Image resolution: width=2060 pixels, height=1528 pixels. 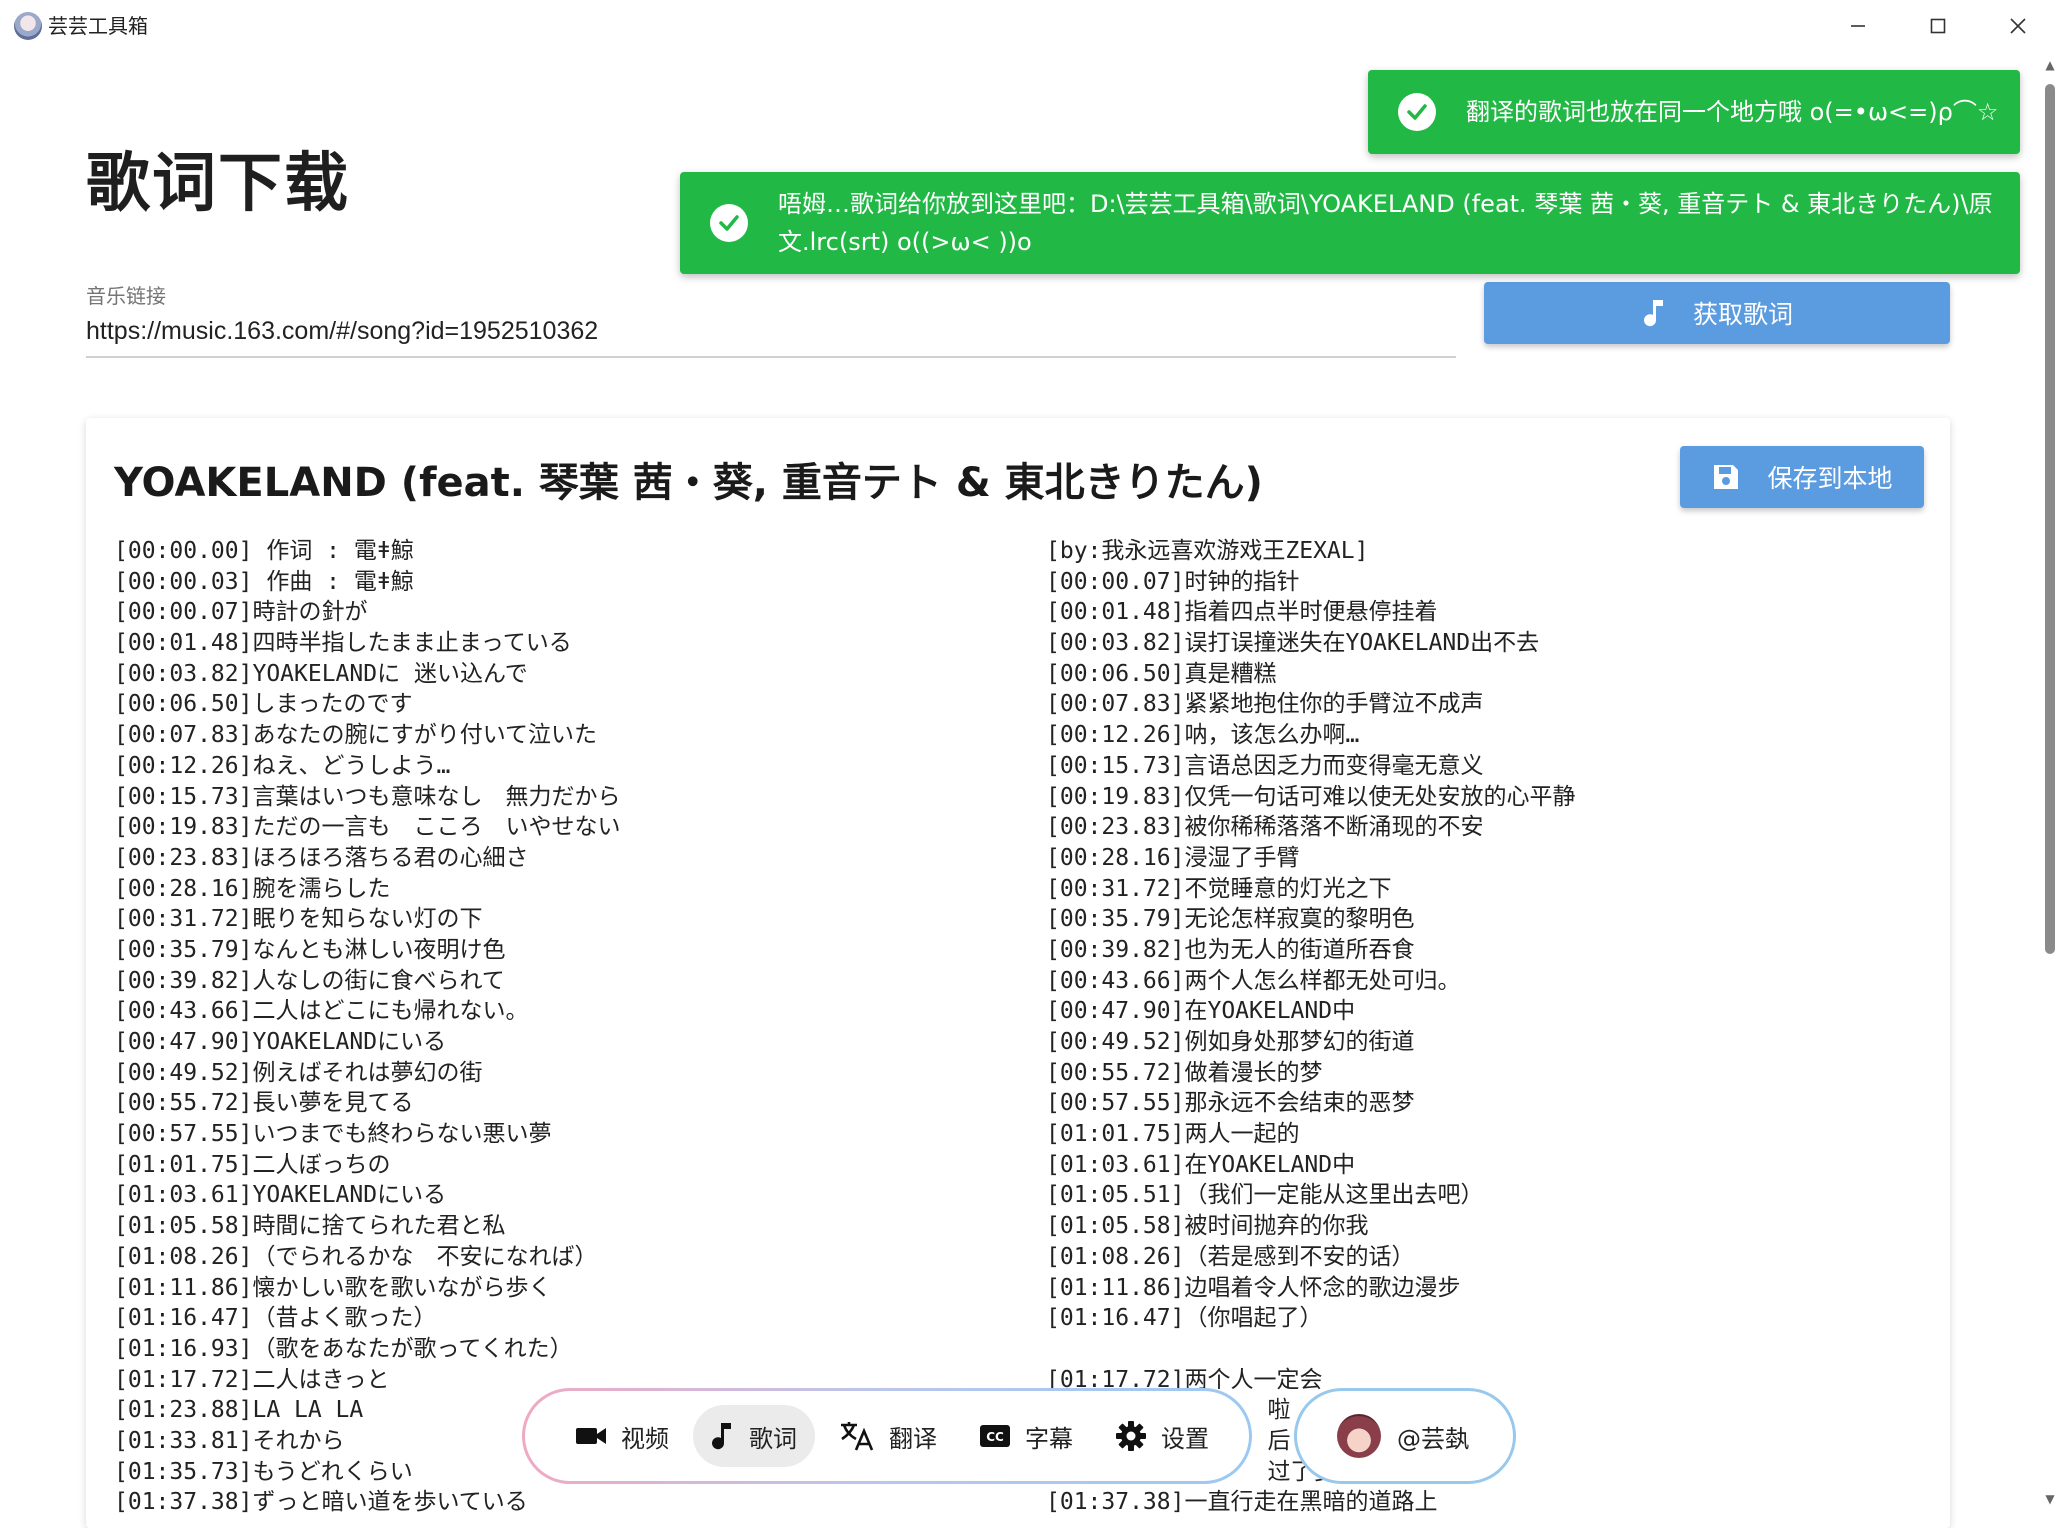 I want to click on lyric-line: [01:05.58]被时间抛弃的你我, so click(x=1207, y=1226).